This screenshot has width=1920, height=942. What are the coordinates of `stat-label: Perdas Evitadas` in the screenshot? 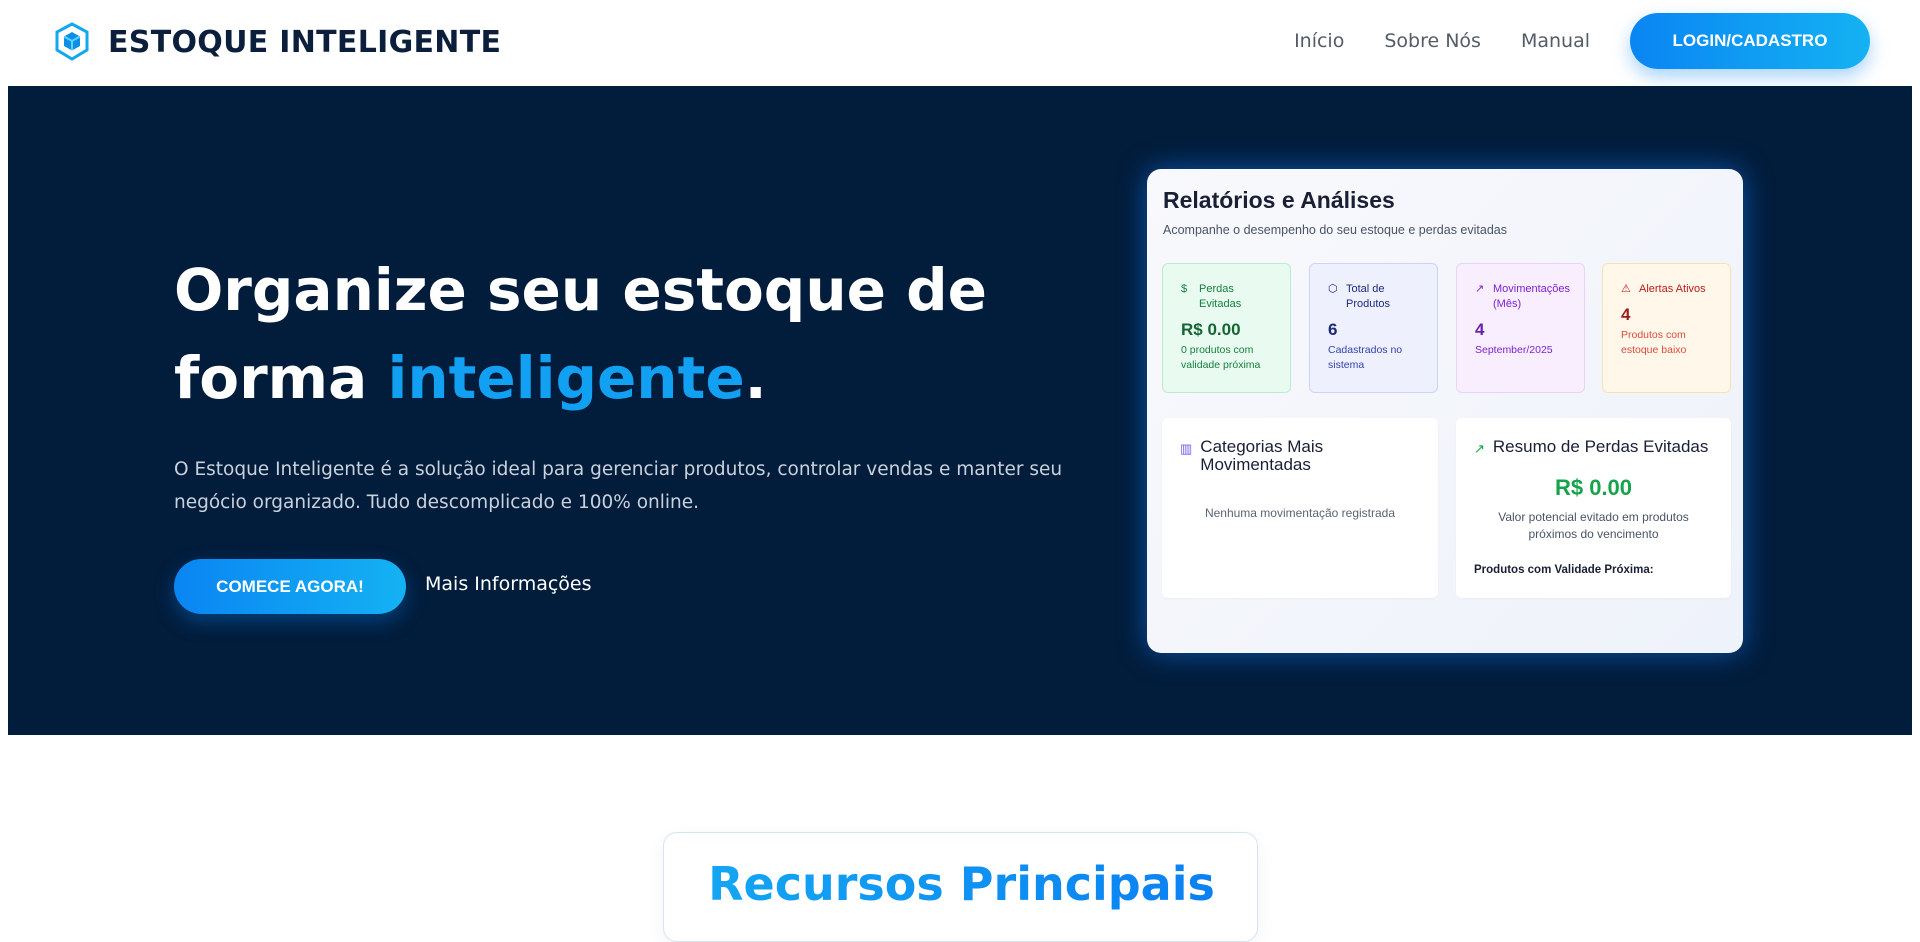 It's located at (1220, 296).